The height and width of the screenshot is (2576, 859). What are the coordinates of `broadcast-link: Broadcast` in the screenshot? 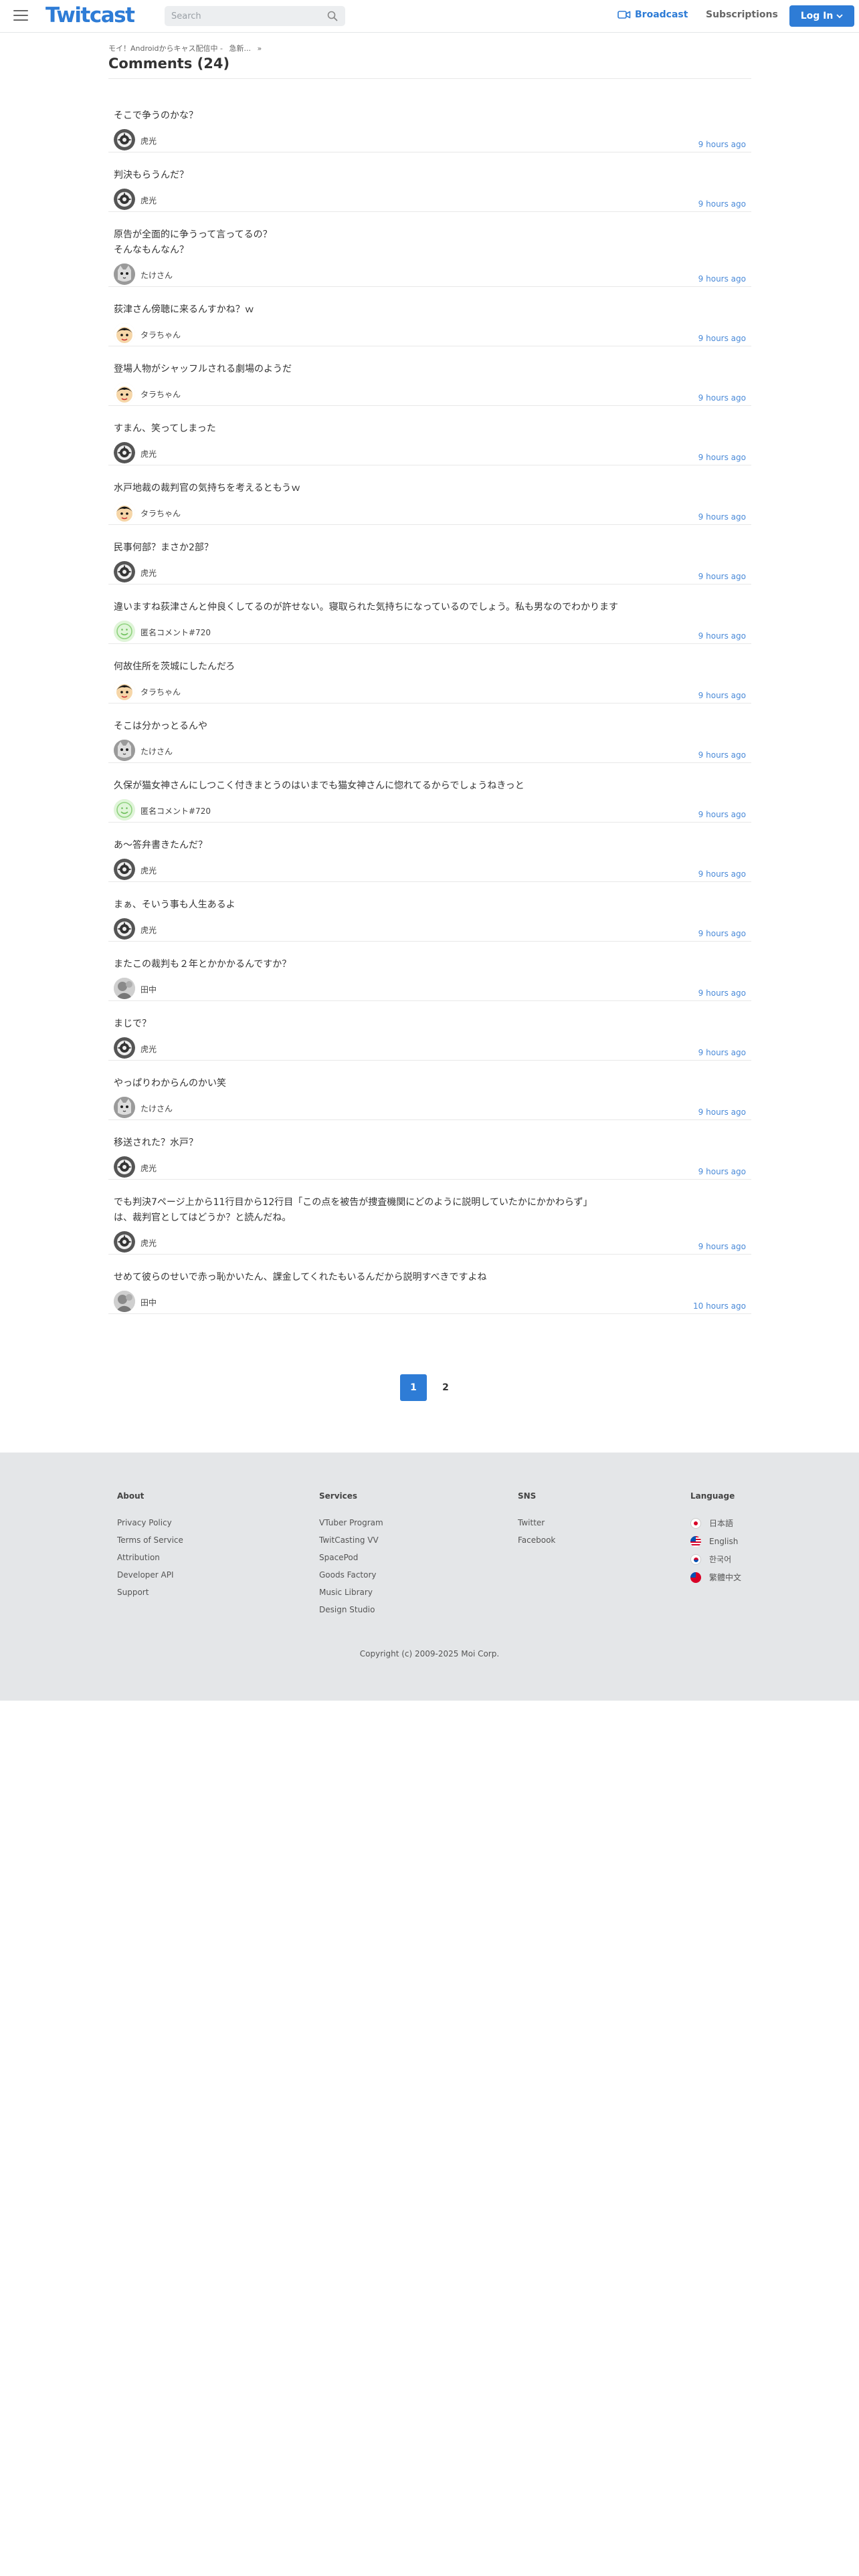 It's located at (652, 14).